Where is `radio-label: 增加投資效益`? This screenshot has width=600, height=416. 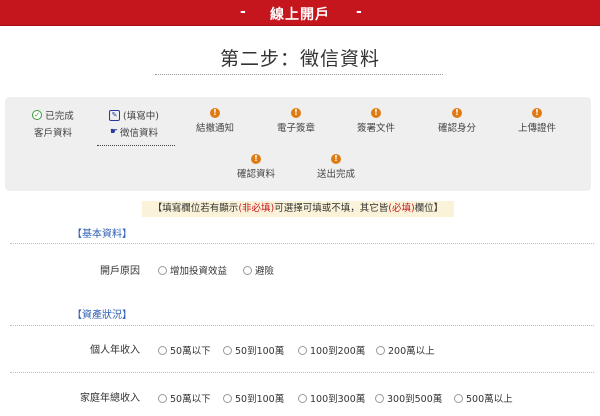
radio-label: 增加投資效益 is located at coordinates (199, 271).